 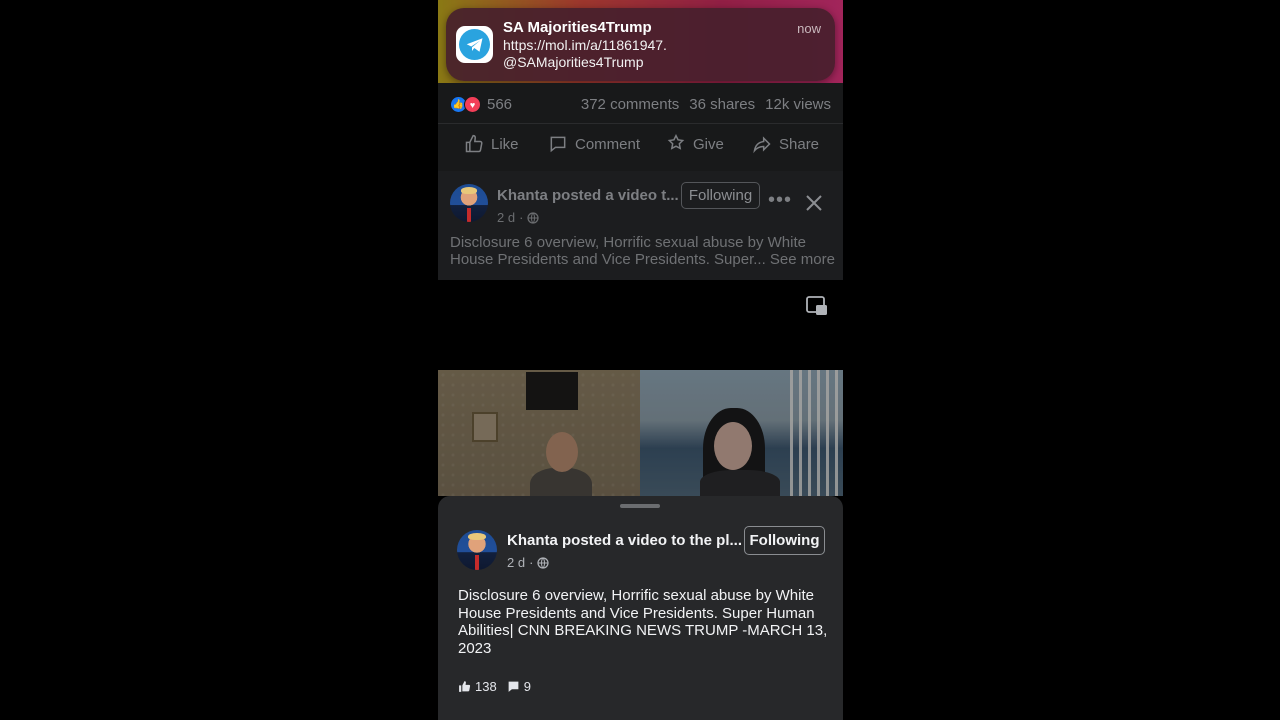 What do you see at coordinates (708, 144) in the screenshot?
I see `give-label: Give` at bounding box center [708, 144].